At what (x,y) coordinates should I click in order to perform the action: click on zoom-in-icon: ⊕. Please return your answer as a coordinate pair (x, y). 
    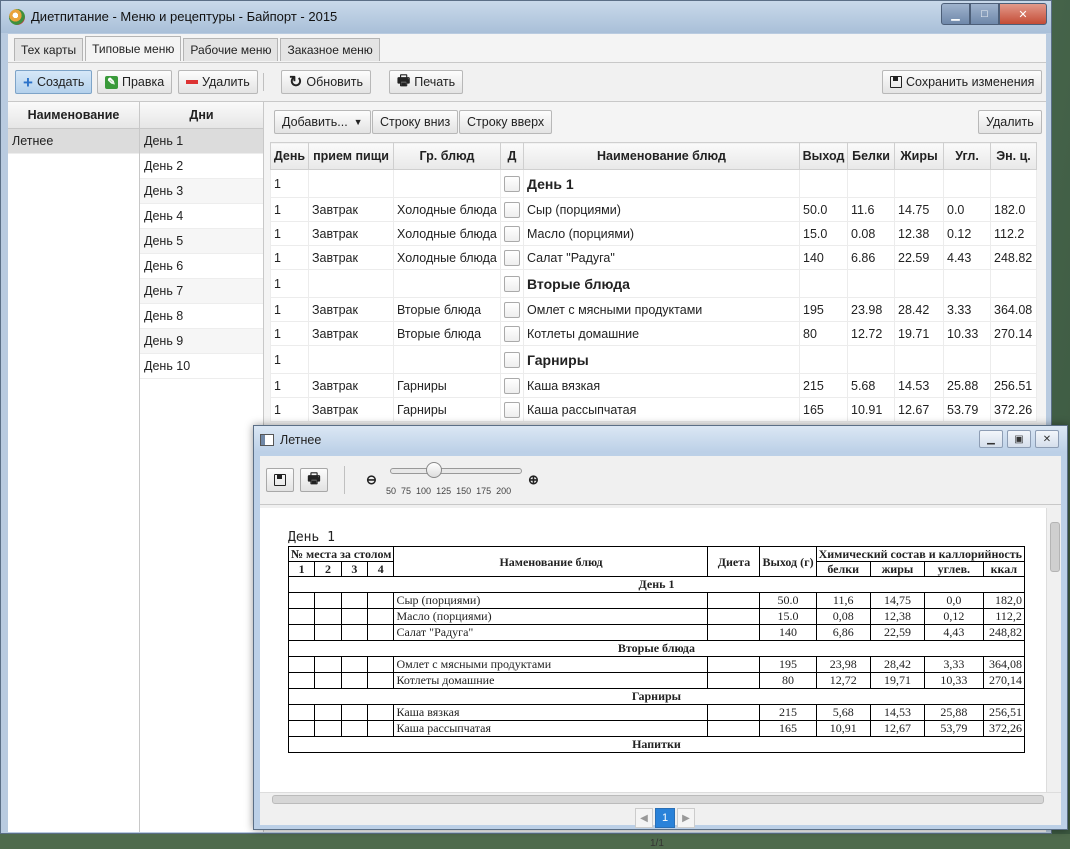
    Looking at the image, I should click on (533, 480).